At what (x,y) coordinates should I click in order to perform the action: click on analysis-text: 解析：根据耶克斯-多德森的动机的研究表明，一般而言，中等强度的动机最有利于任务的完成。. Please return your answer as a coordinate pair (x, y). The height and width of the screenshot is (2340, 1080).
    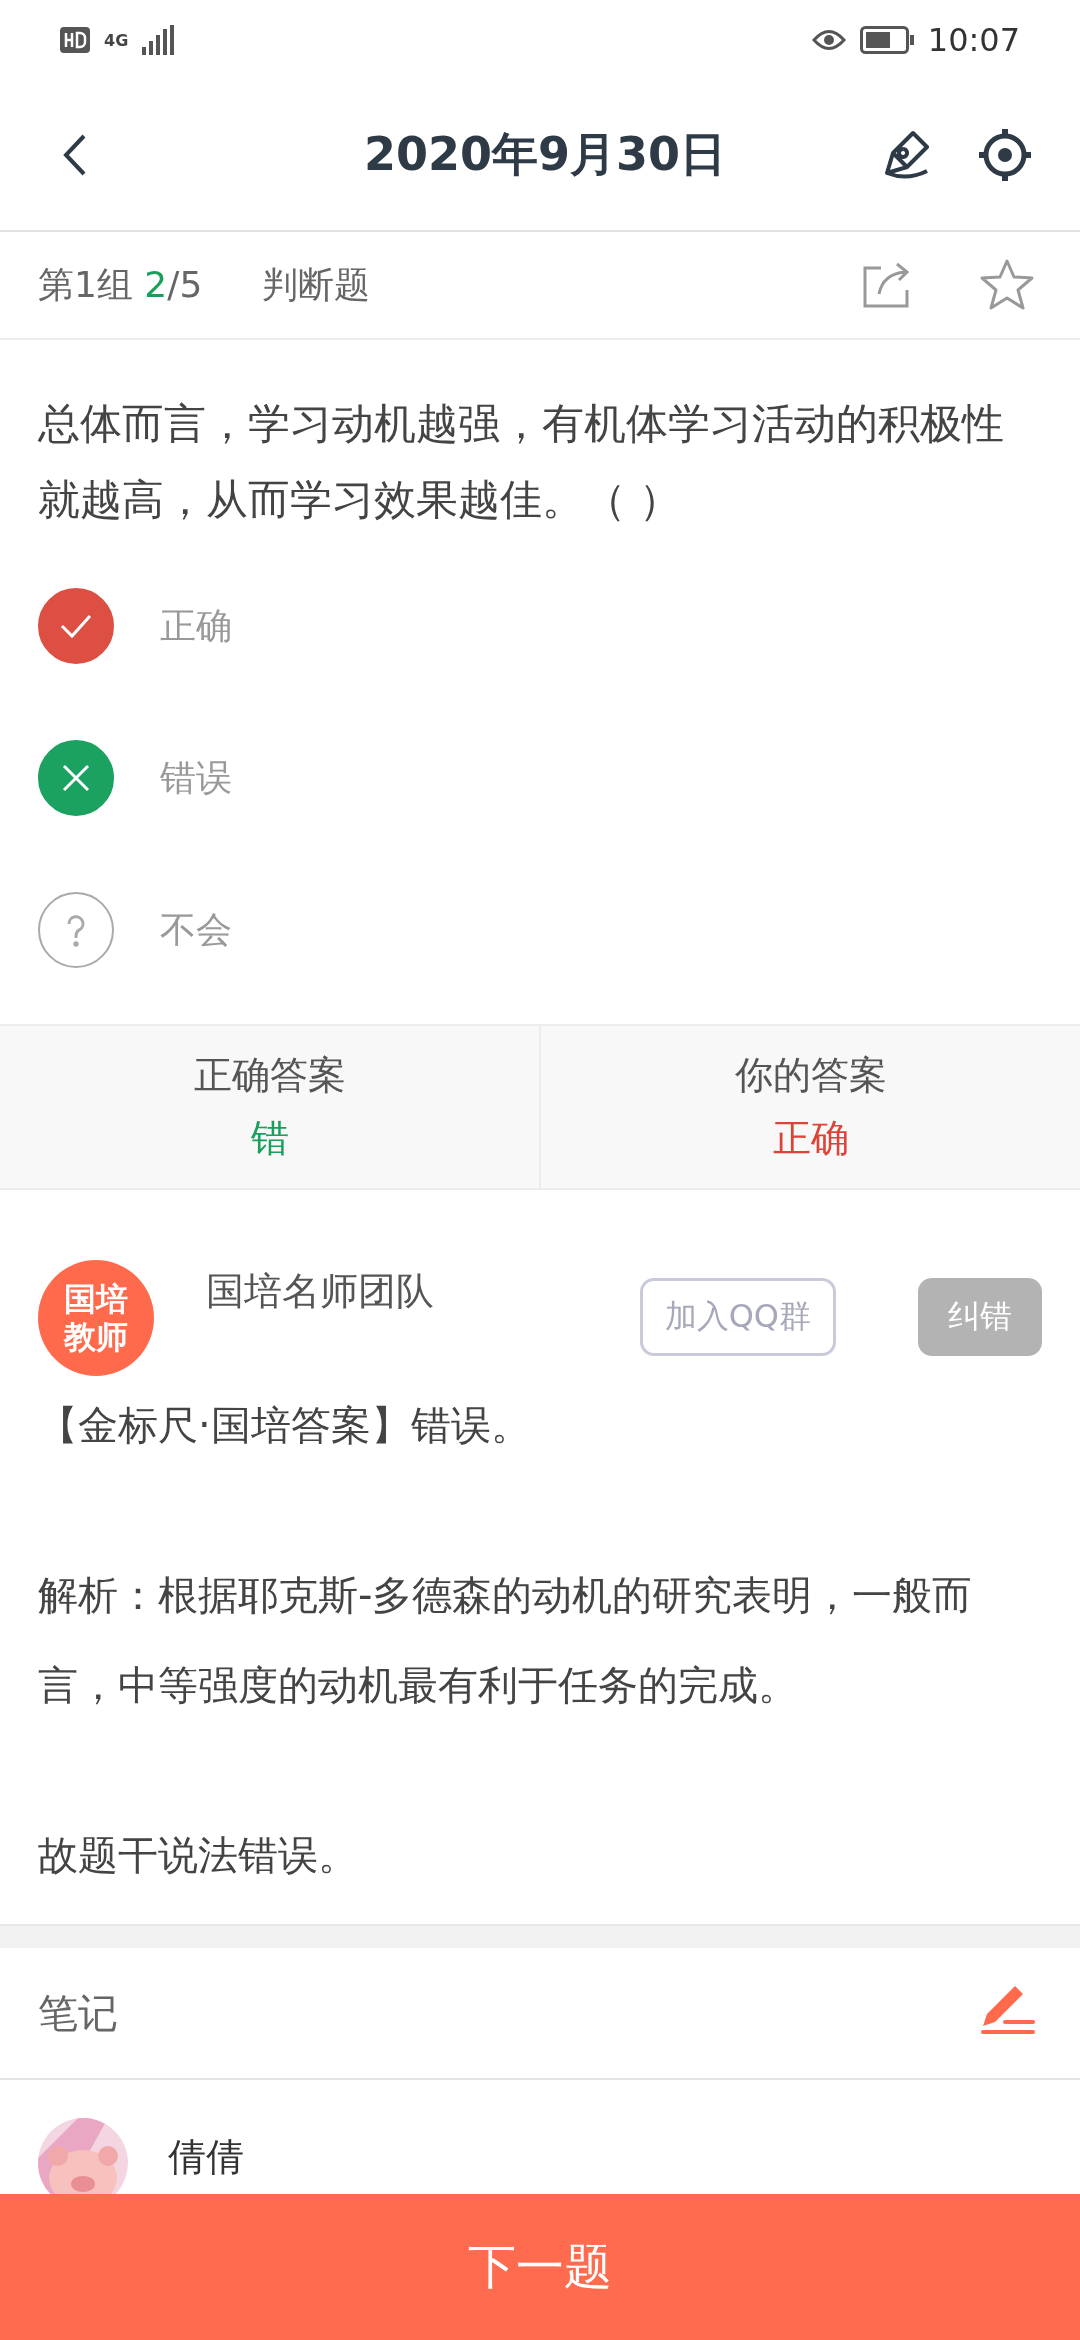
    Looking at the image, I should click on (505, 1640).